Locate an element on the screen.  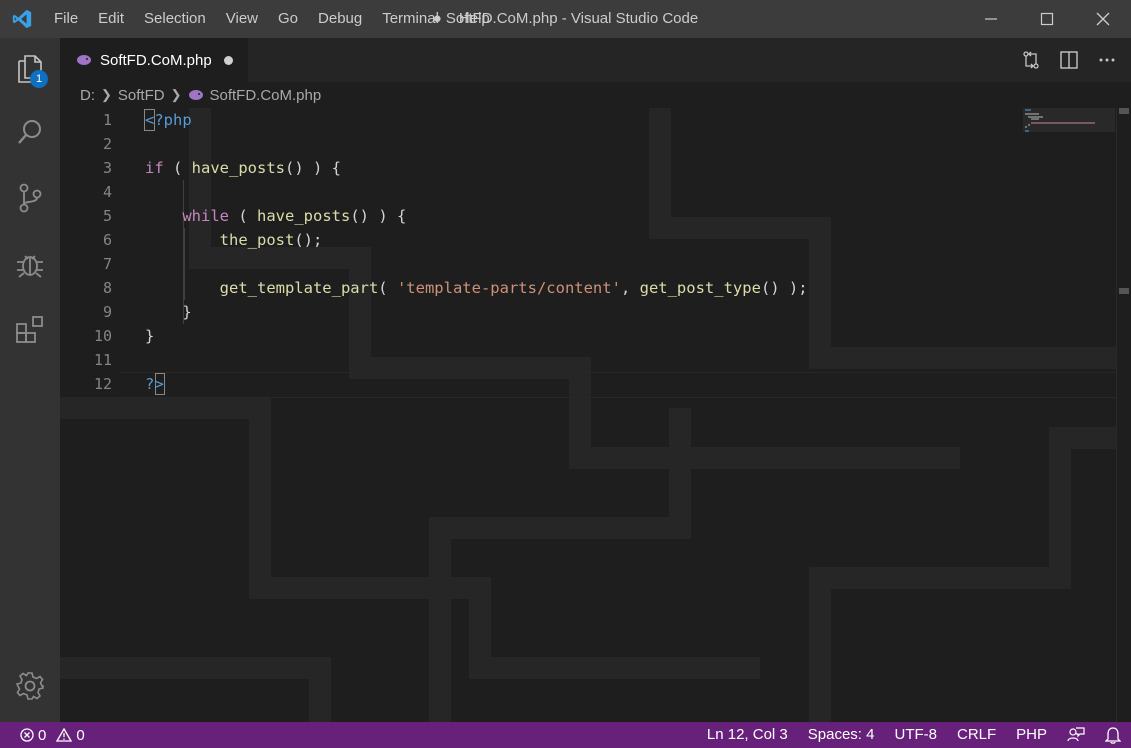
vertical-scrollbar is located at coordinates (1123, 415).